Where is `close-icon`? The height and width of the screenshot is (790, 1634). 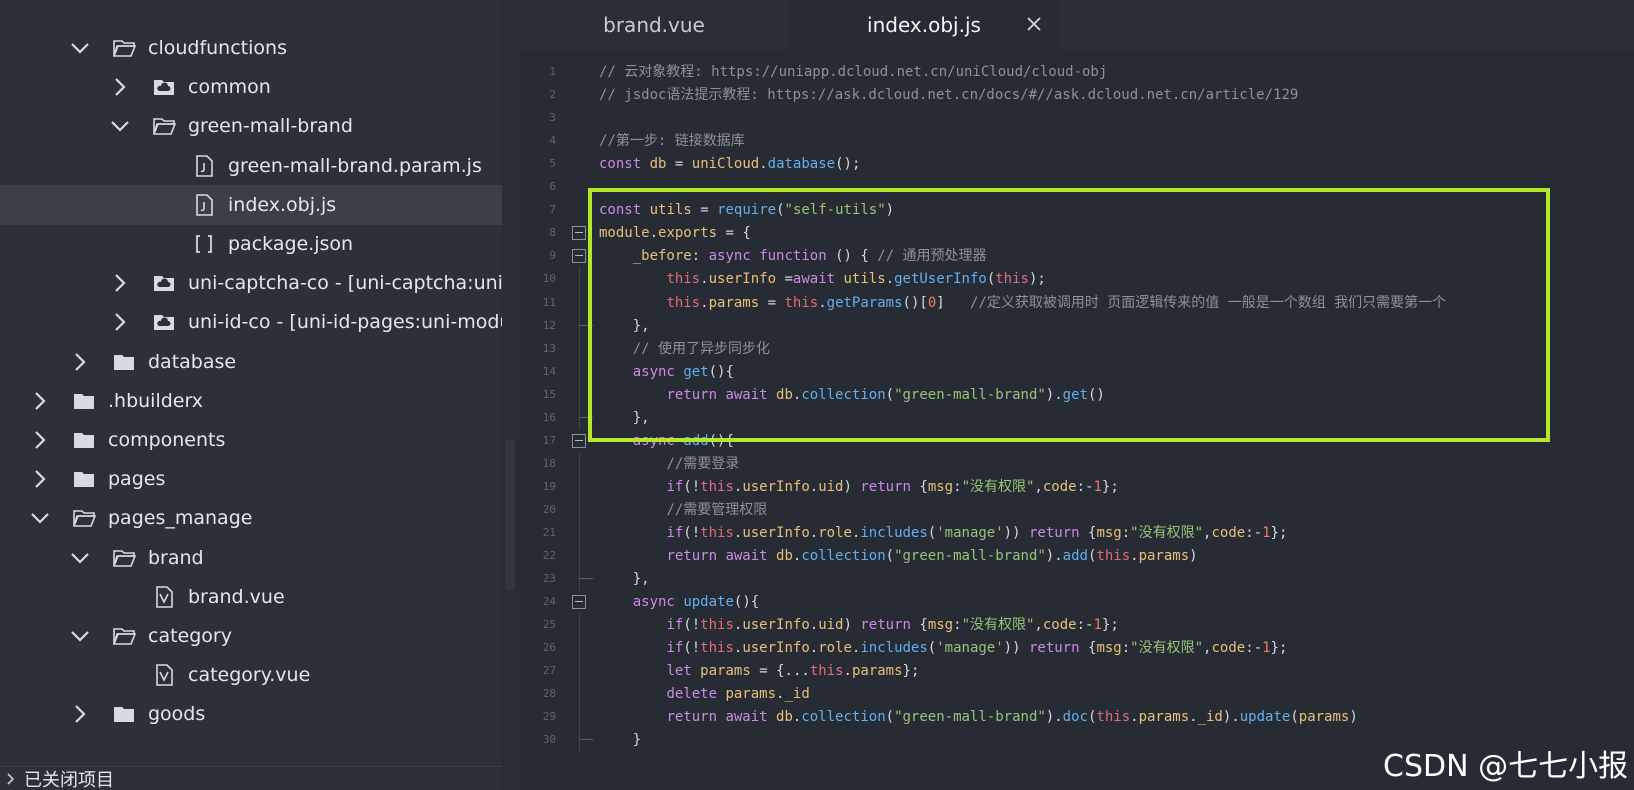
close-icon is located at coordinates (1034, 24).